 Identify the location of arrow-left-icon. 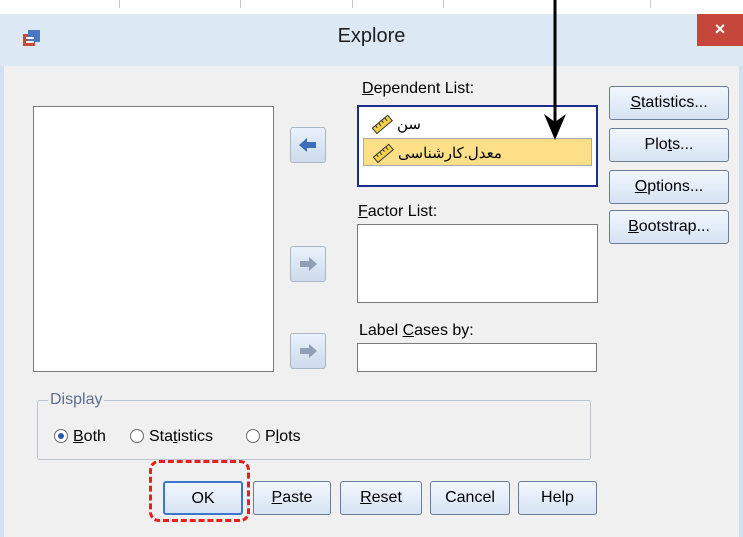
(307, 145).